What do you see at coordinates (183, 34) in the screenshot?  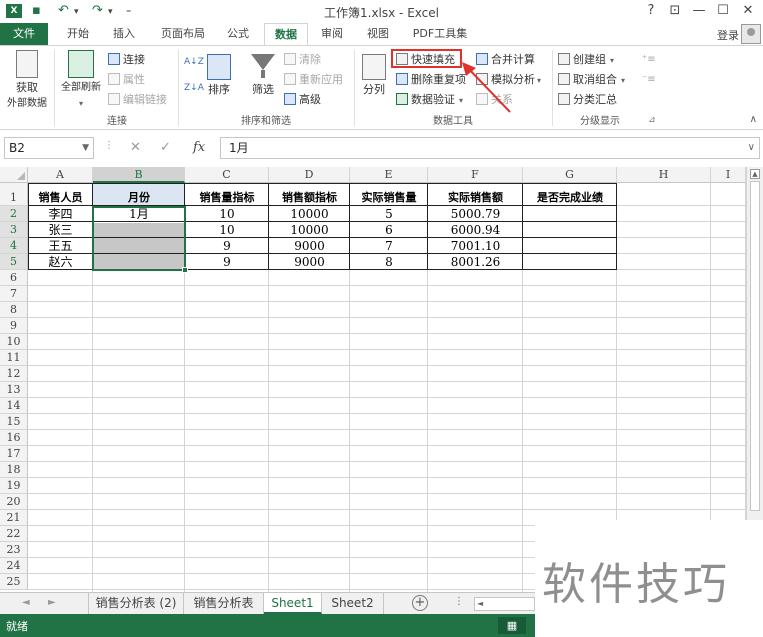 I see `tab-page-layout: 页面布局` at bounding box center [183, 34].